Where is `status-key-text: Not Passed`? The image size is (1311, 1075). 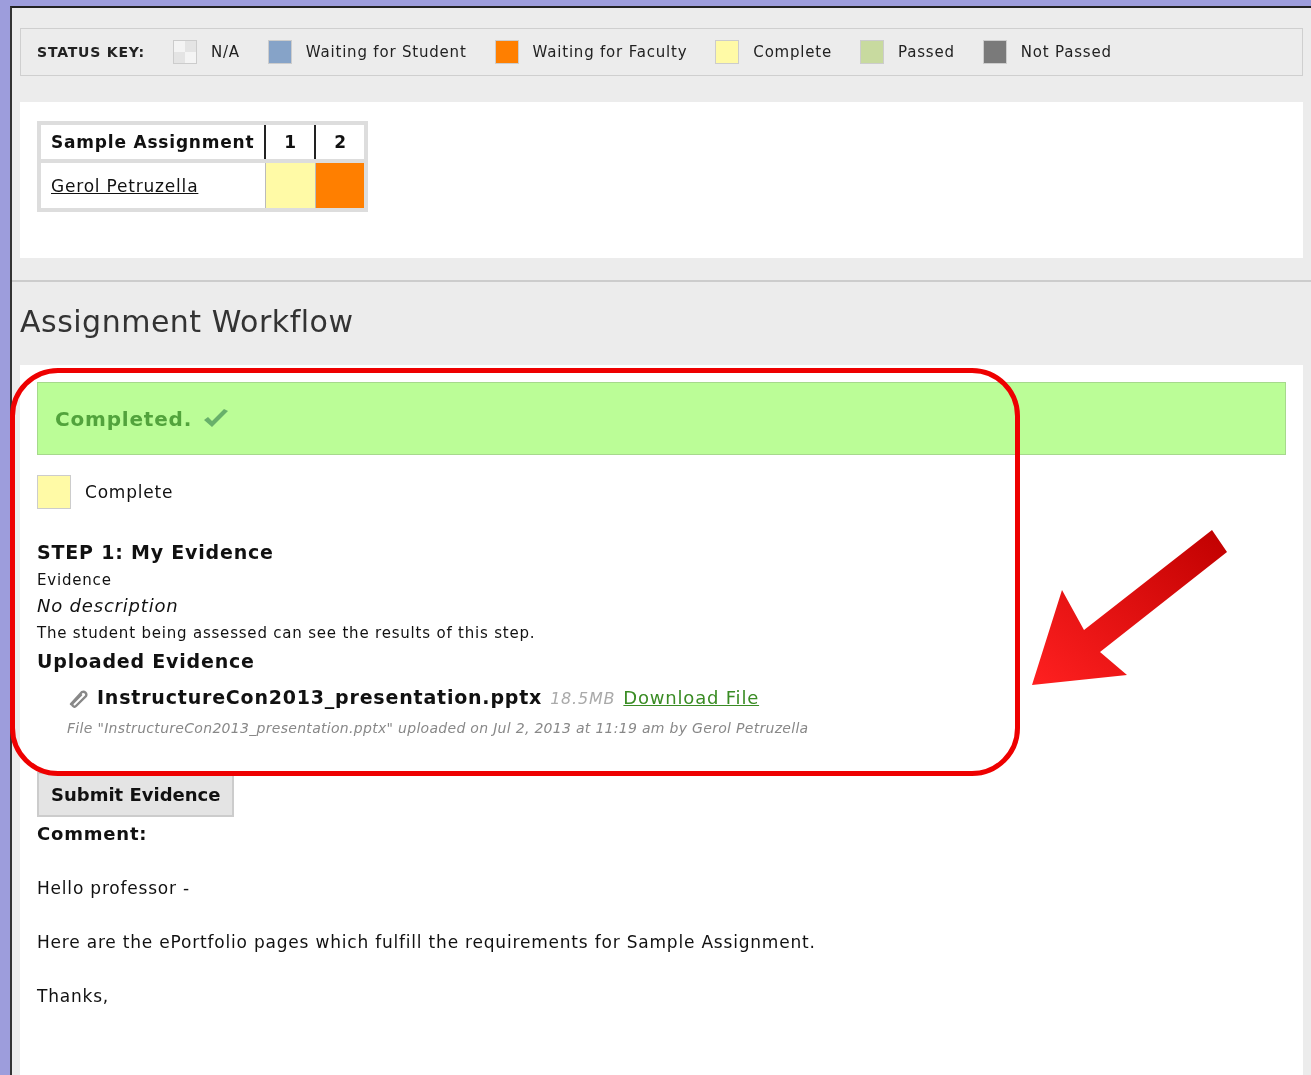 status-key-text: Not Passed is located at coordinates (1066, 52).